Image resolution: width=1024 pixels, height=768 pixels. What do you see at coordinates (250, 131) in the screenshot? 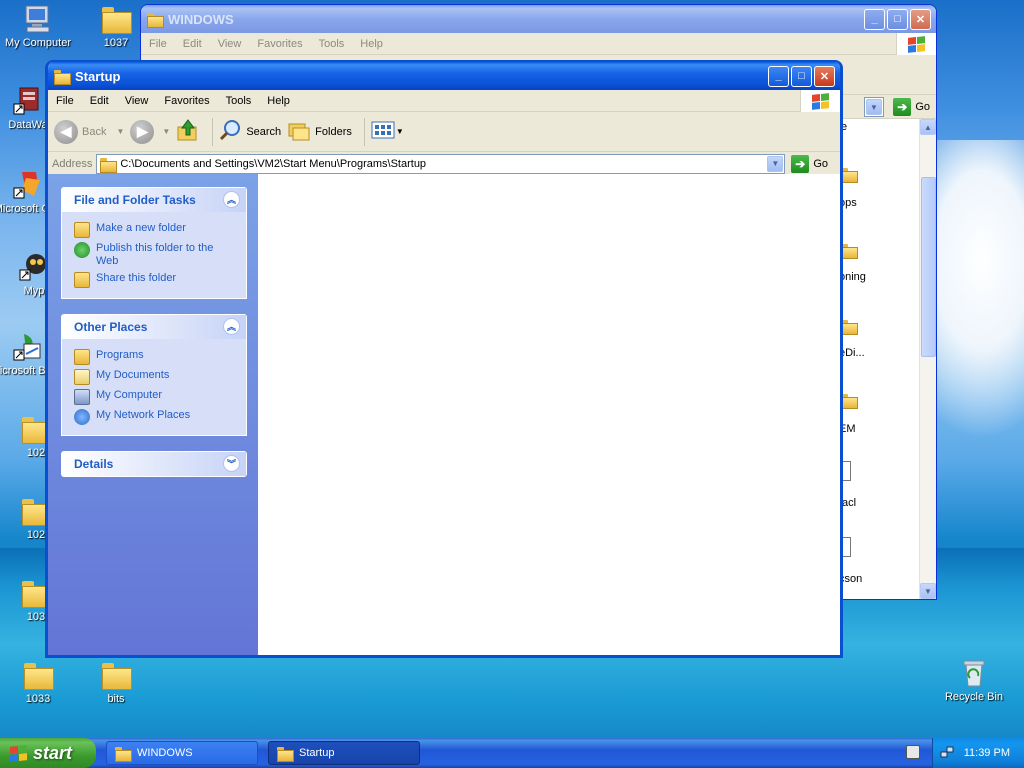
I see `search-button: Search` at bounding box center [250, 131].